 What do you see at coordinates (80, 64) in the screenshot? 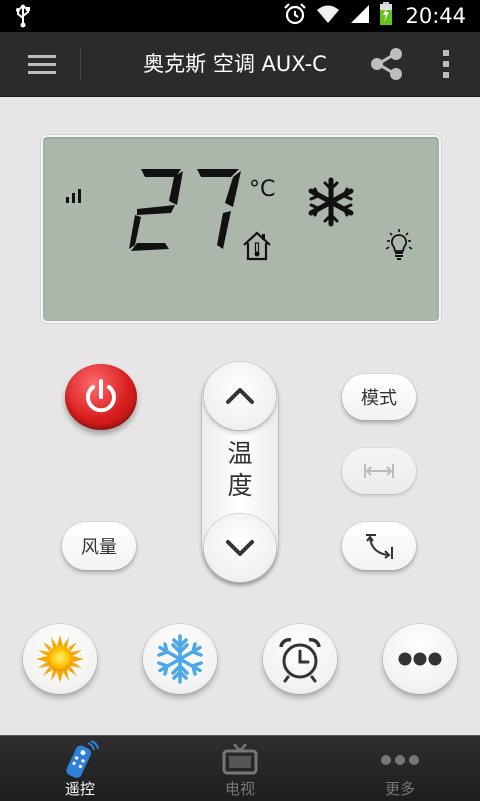
I see `action-bar-divider` at bounding box center [80, 64].